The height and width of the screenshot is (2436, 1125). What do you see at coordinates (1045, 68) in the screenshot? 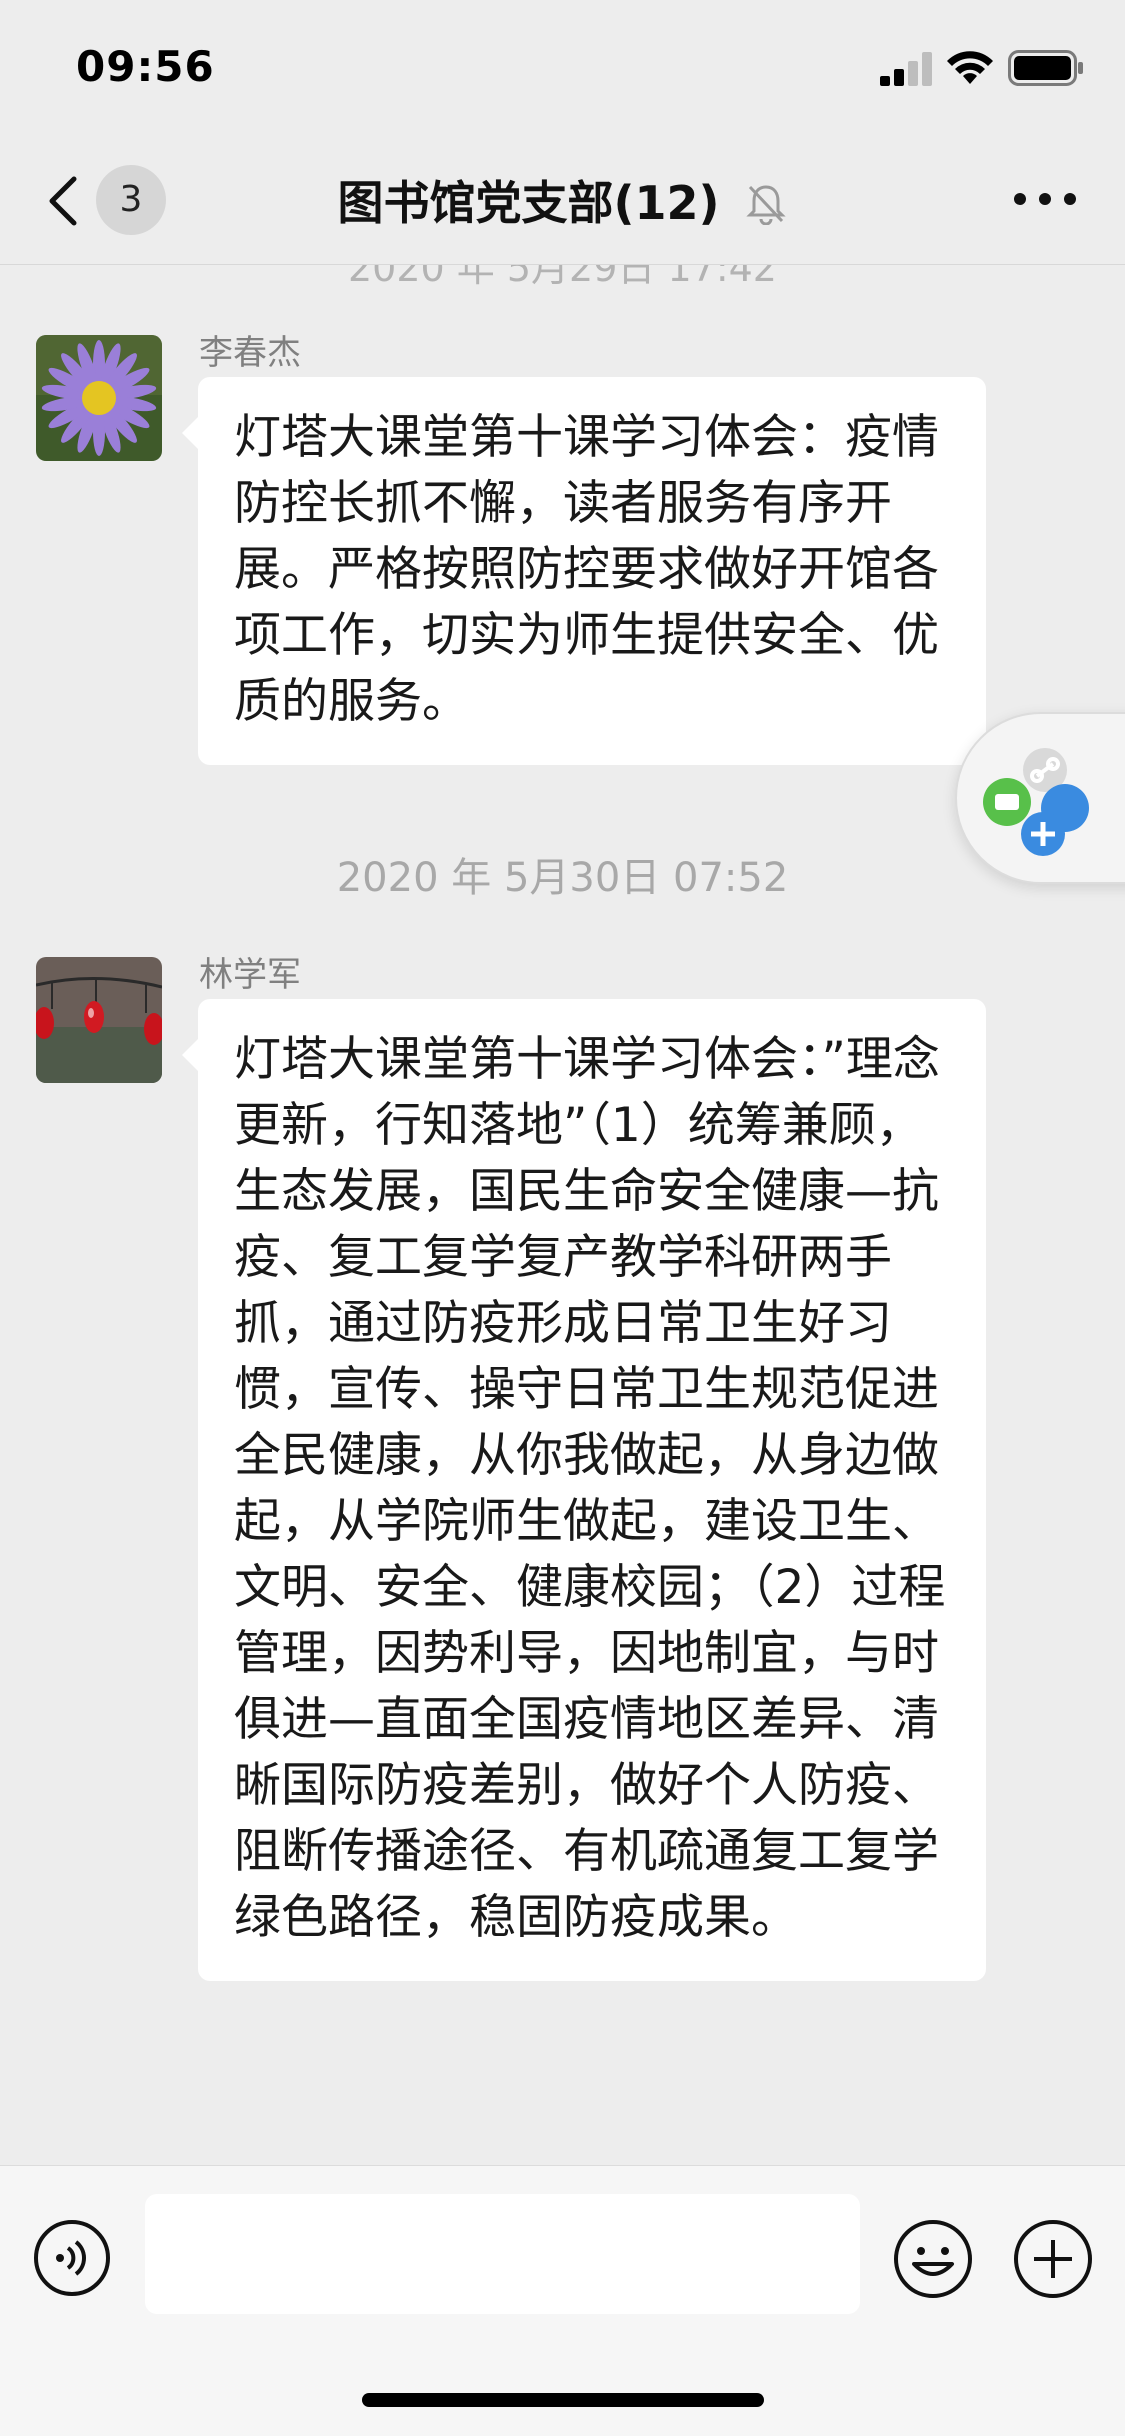
I see `battery-icon` at bounding box center [1045, 68].